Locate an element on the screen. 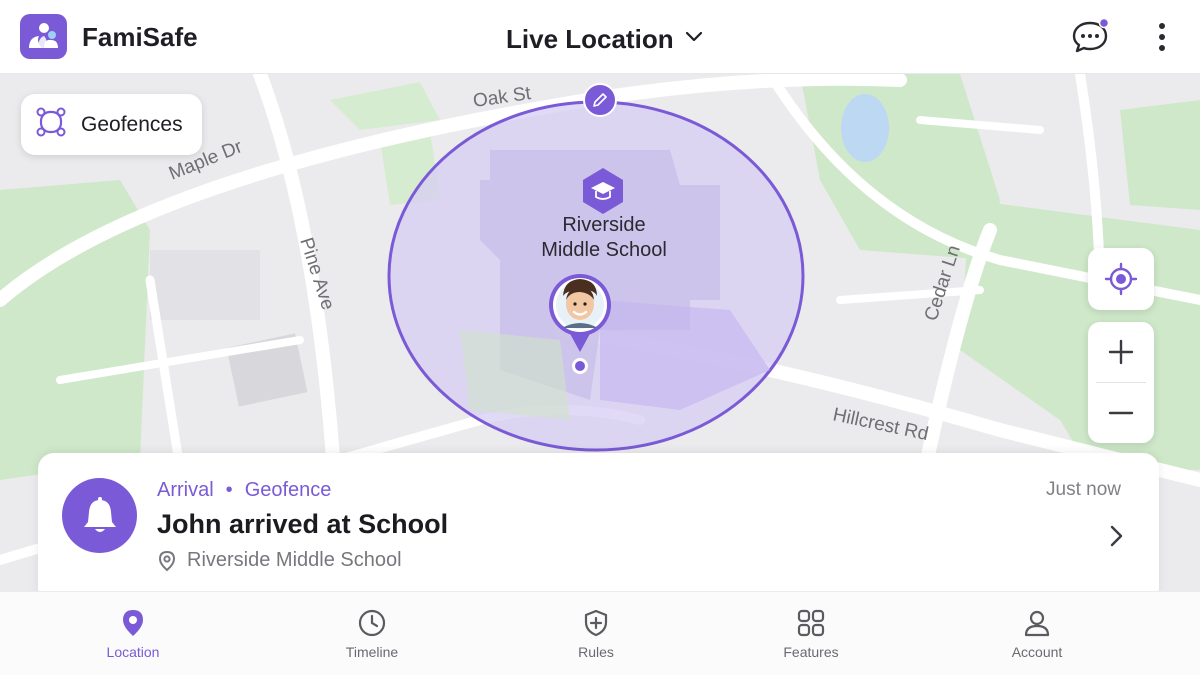  zoom-out-button is located at coordinates (1121, 413).